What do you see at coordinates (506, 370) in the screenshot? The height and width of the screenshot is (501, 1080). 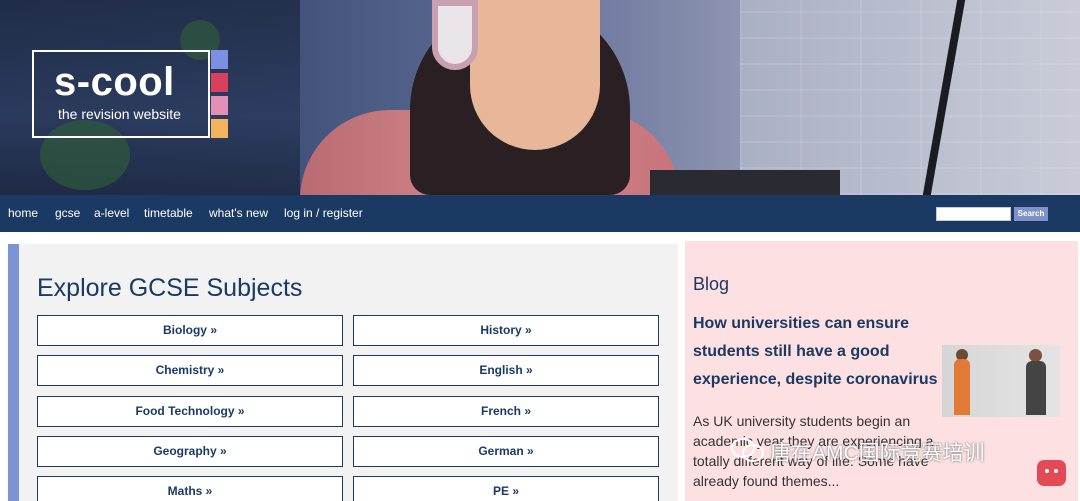 I see `subject-button-english: English »` at bounding box center [506, 370].